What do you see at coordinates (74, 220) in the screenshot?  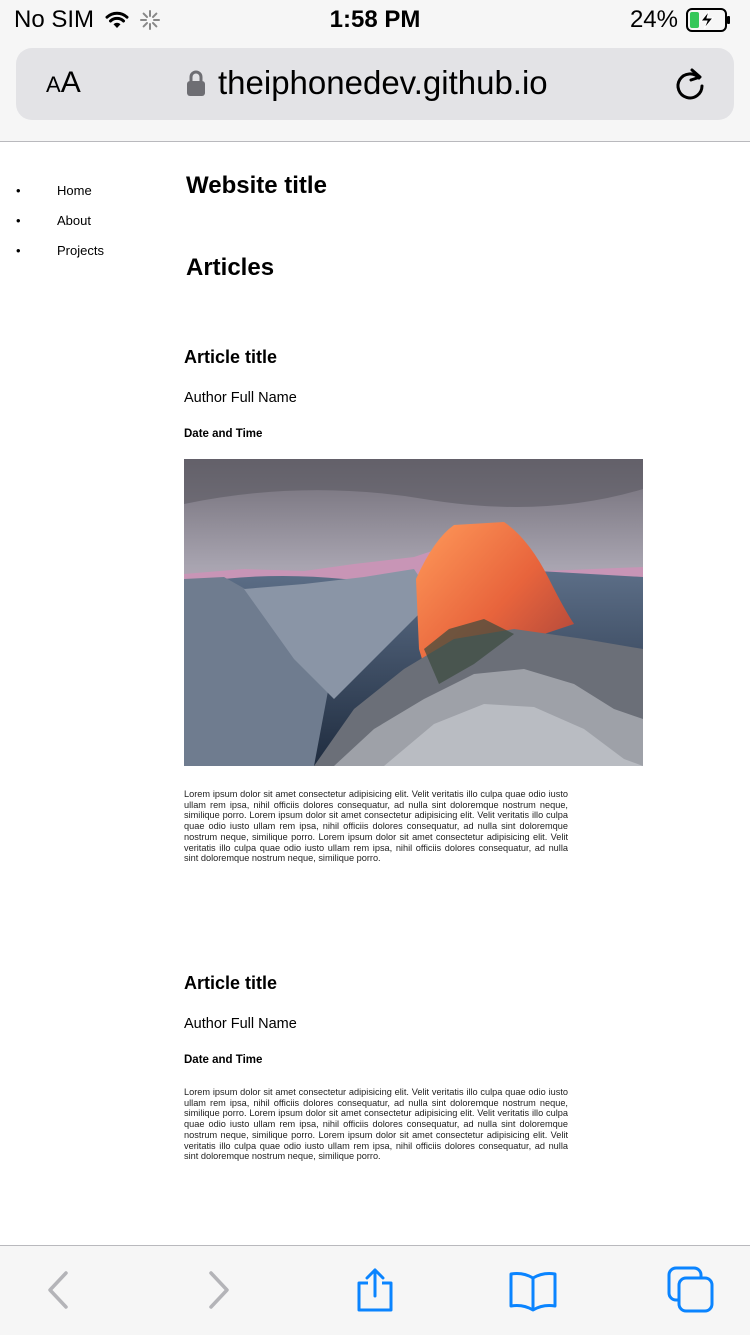 I see `nav-link-about: About` at bounding box center [74, 220].